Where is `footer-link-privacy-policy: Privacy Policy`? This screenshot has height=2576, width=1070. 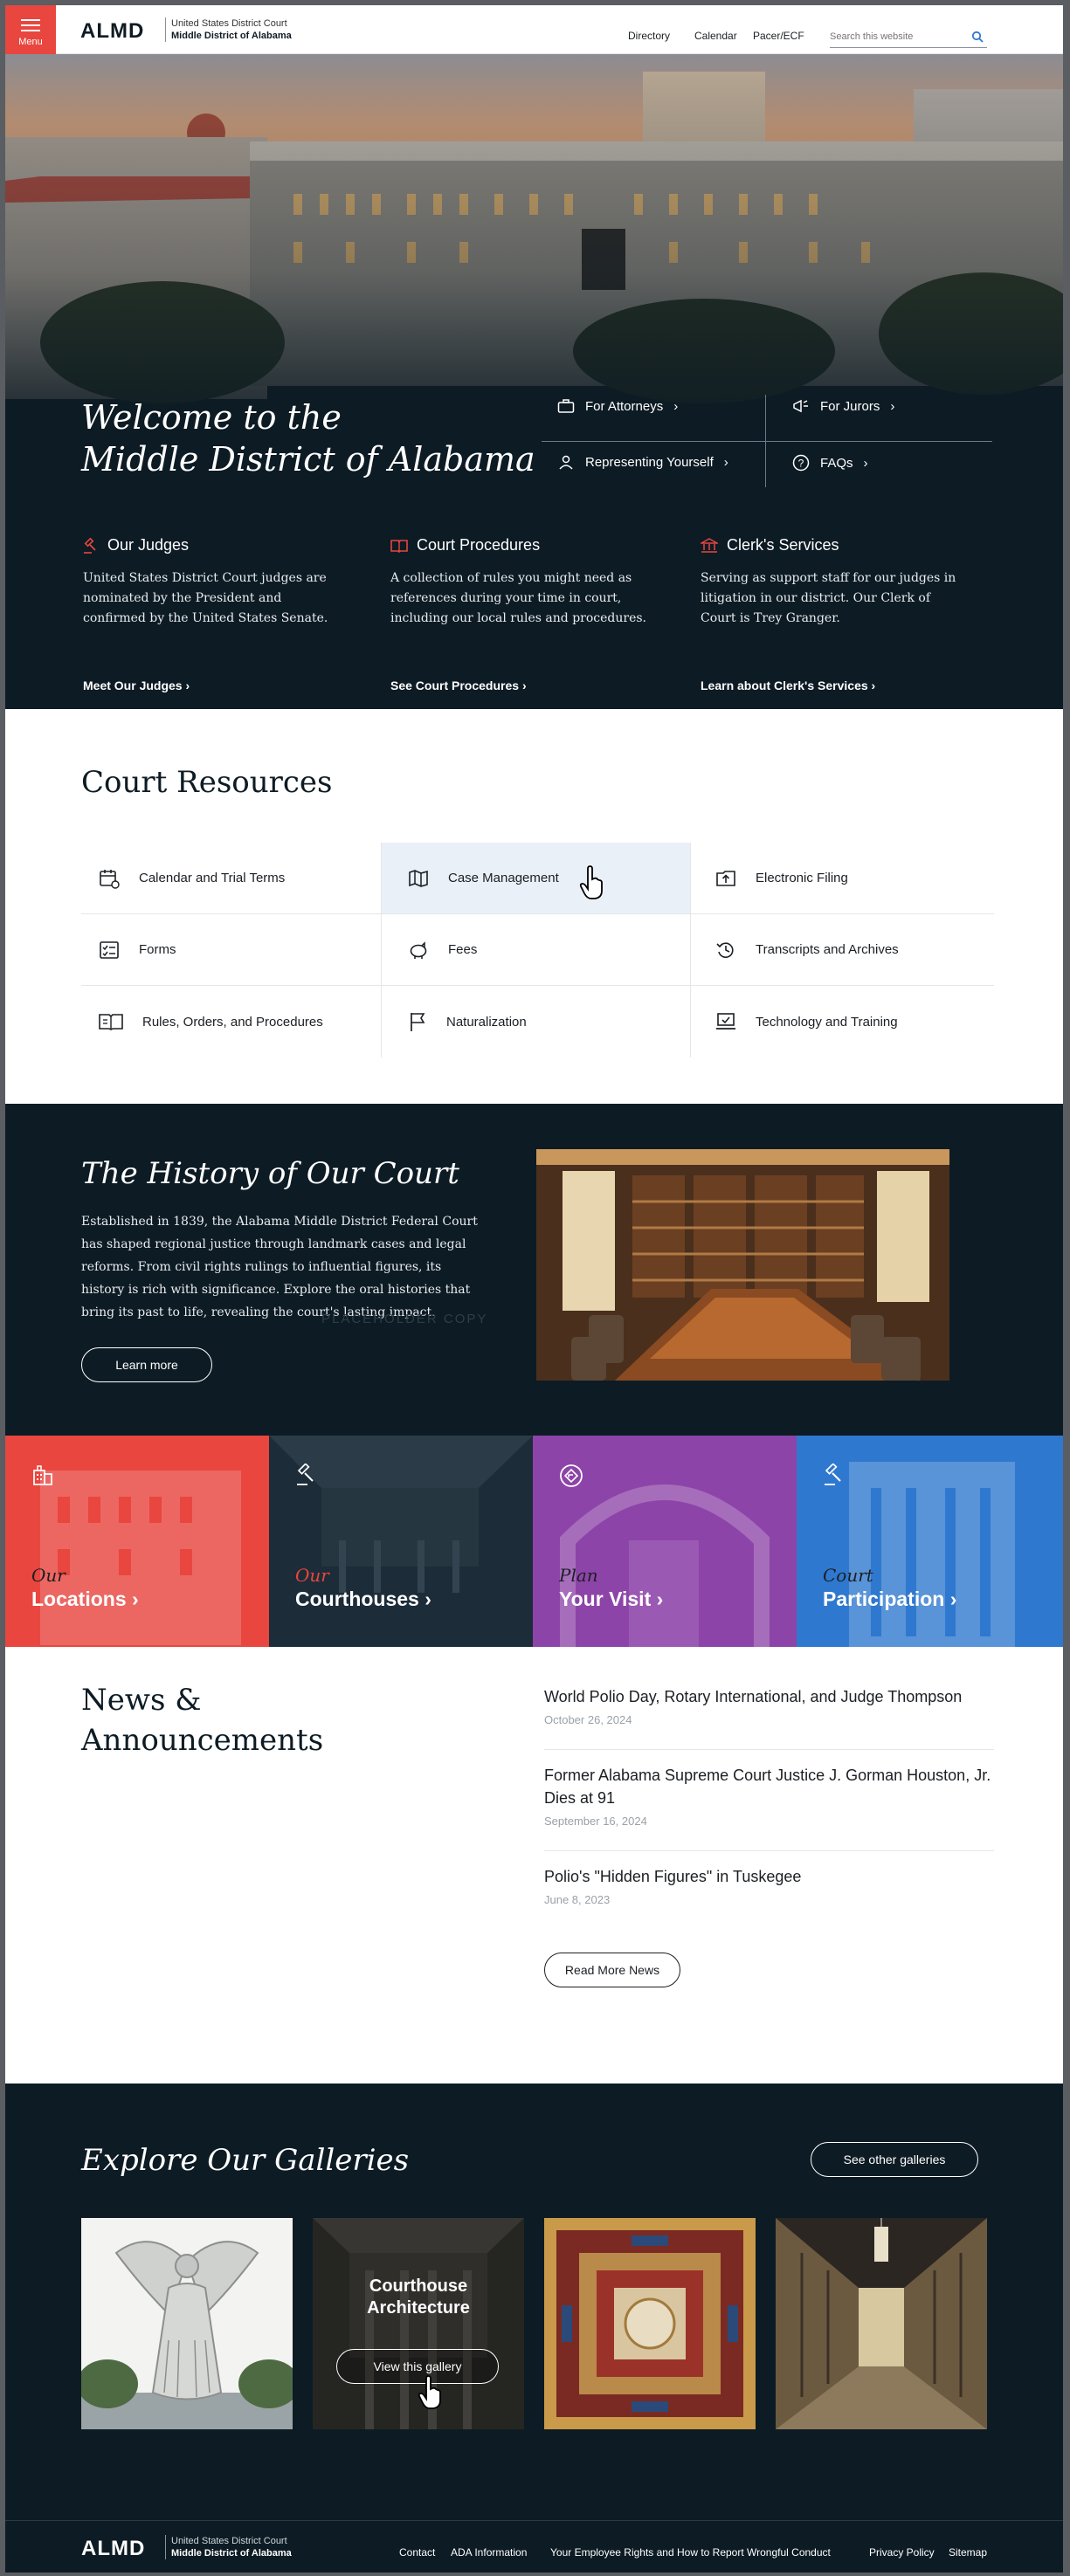
footer-link-privacy-policy: Privacy Policy is located at coordinates (902, 2552).